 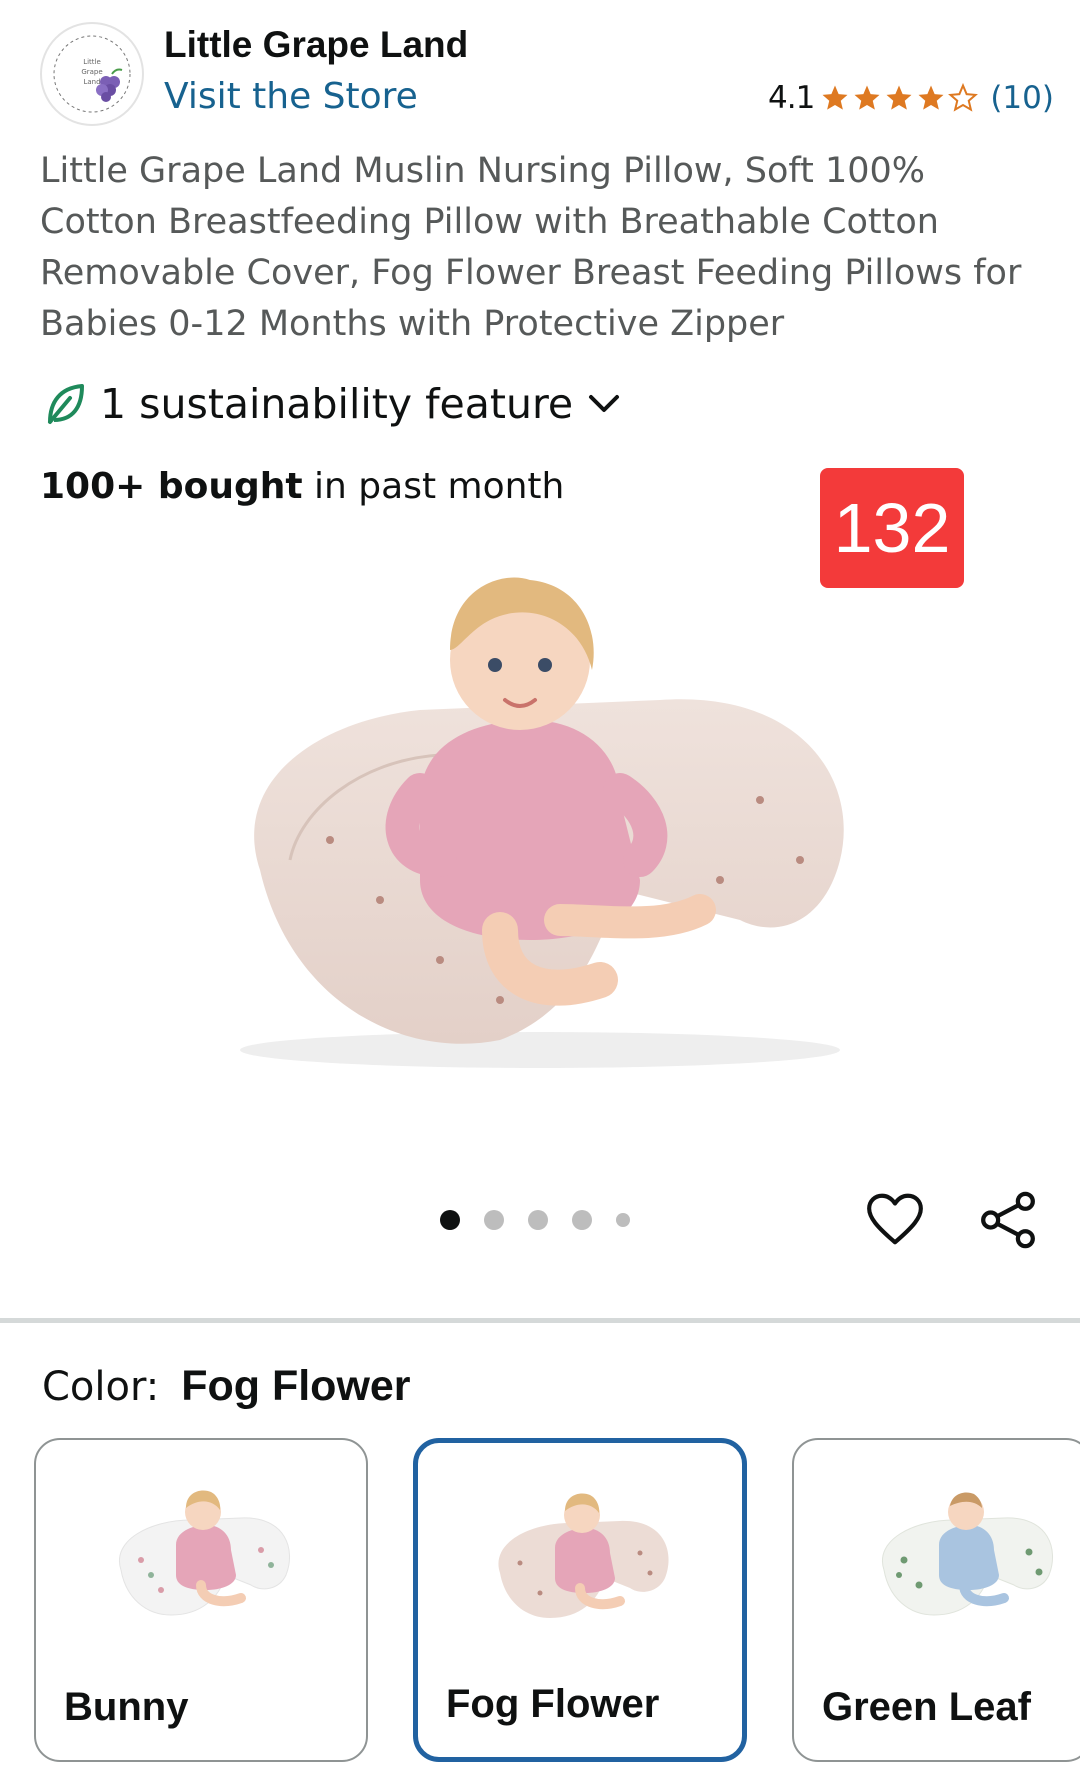 I want to click on svg-text: Grape, so click(x=91, y=72).